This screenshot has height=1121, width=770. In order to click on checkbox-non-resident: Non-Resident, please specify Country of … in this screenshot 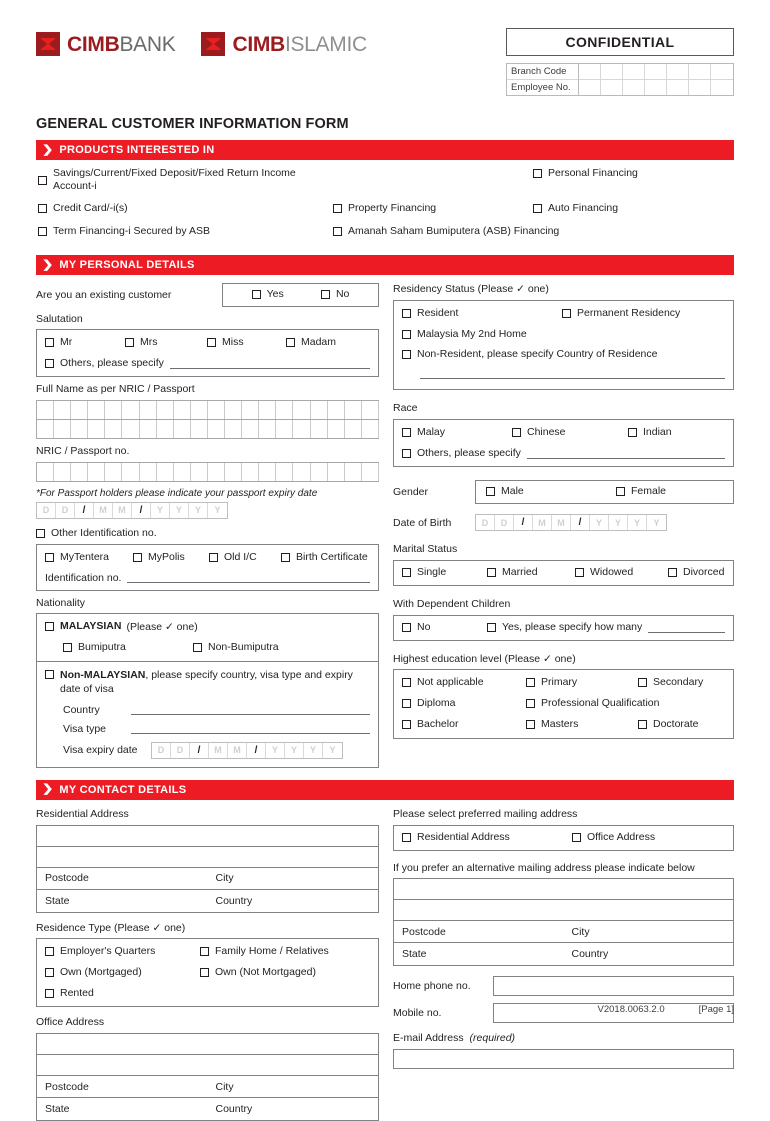, I will do `click(529, 354)`.